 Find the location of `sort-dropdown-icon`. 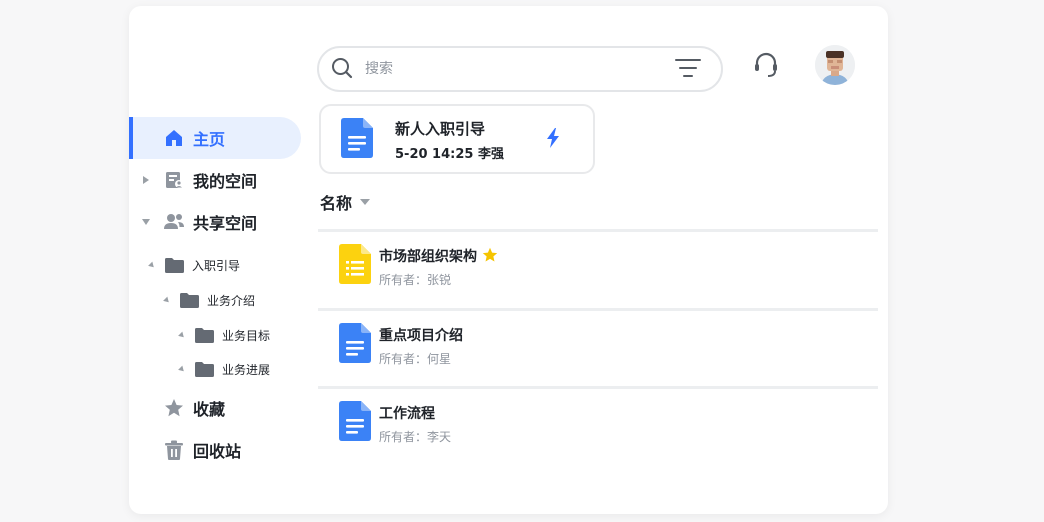

sort-dropdown-icon is located at coordinates (365, 202).